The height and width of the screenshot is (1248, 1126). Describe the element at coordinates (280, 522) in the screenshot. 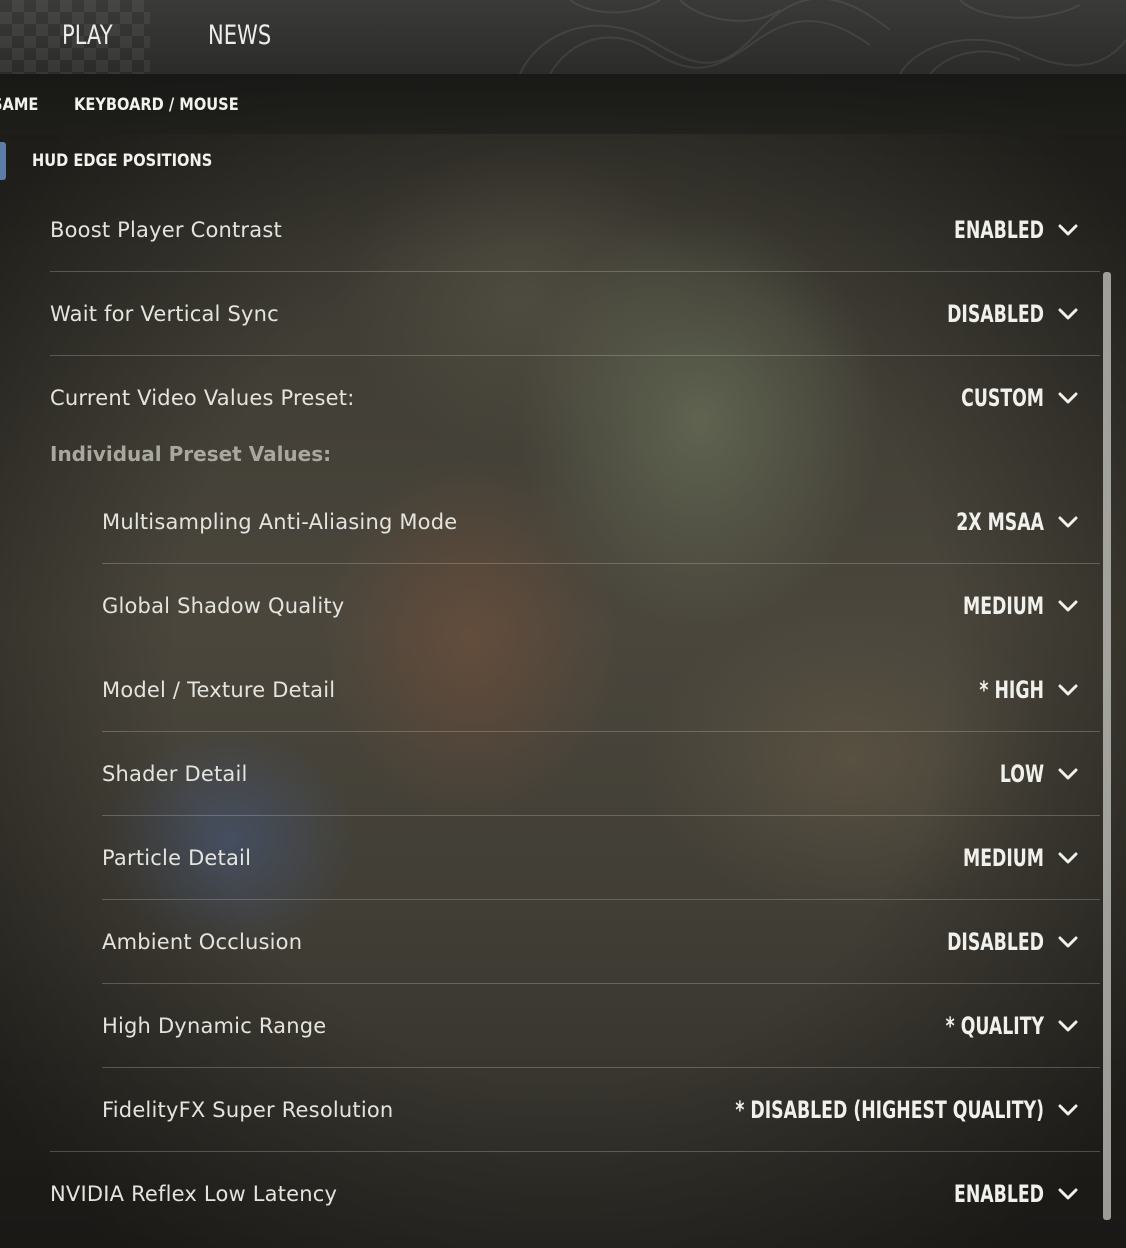

I see `setting-label: Multisampling Anti-Aliasing Mode` at that location.